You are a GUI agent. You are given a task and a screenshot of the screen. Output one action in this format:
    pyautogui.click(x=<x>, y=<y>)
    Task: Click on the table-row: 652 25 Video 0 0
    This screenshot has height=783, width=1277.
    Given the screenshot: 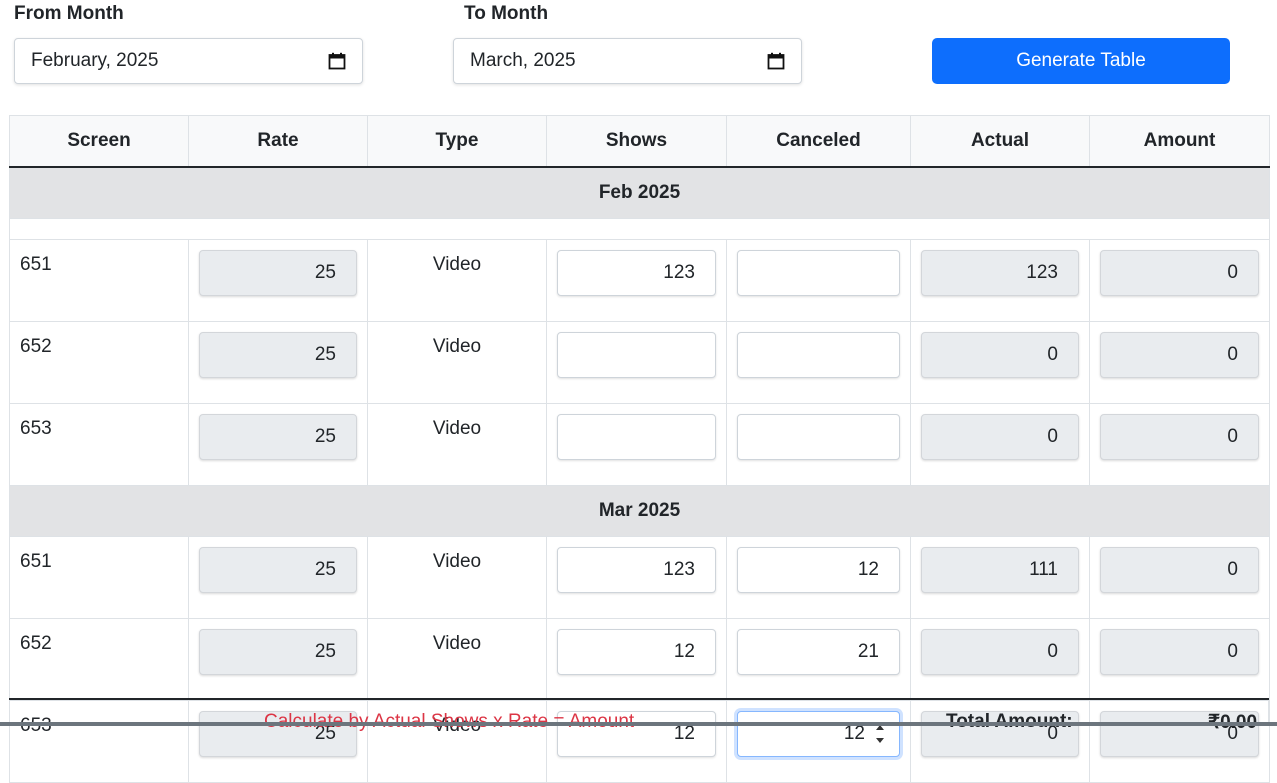 What is the action you would take?
    pyautogui.click(x=639, y=362)
    